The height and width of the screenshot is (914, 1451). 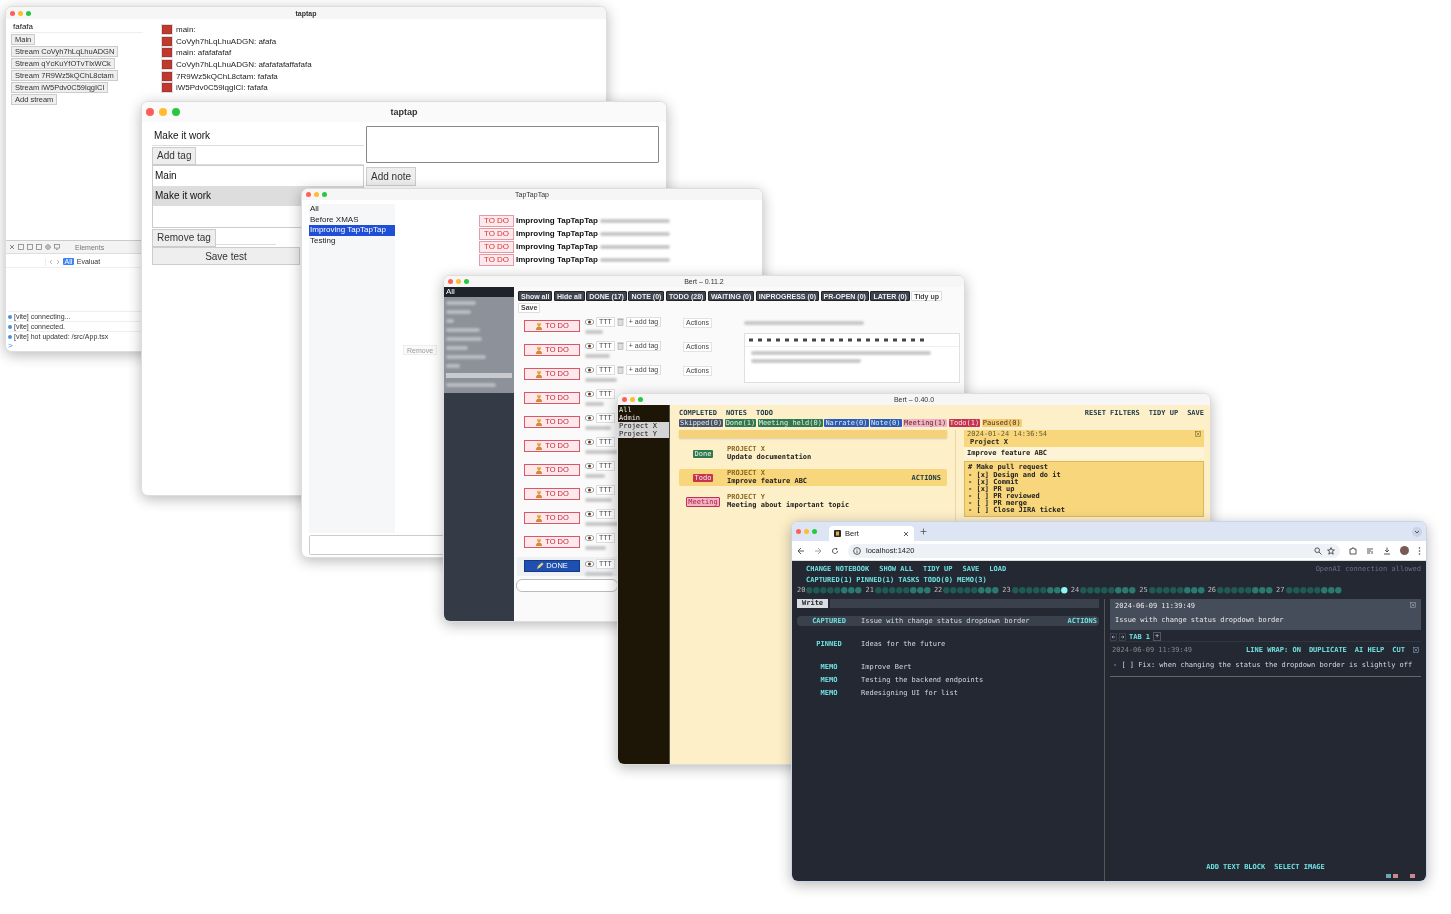 I want to click on remove-tag-button: Remove tag, so click(x=184, y=237).